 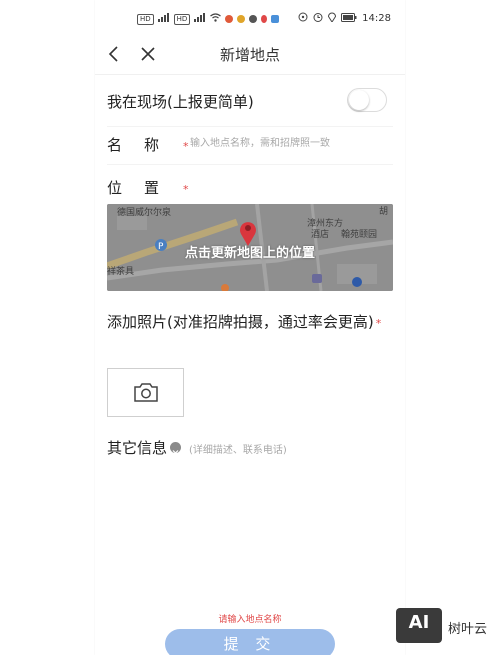 I want to click on required-mark-2: *, so click(x=186, y=189).